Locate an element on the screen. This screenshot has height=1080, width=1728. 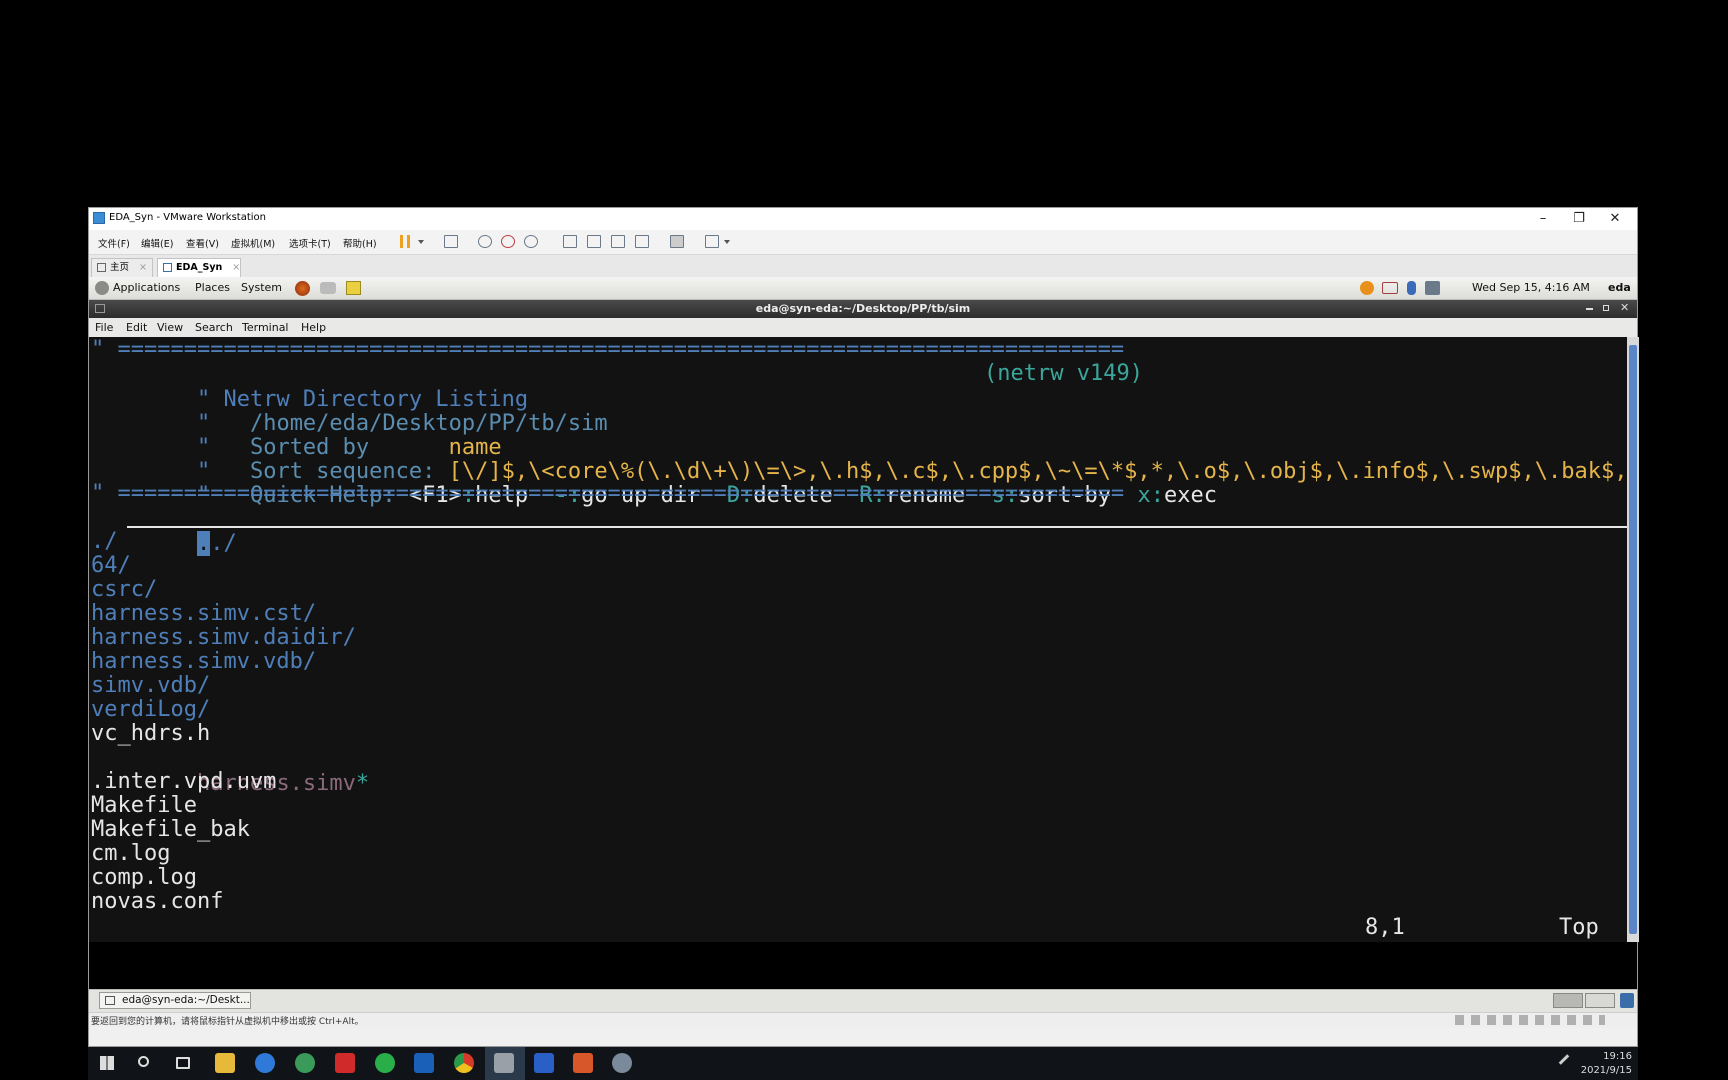
windows-clock: 19:16 2021/9/15 is located at coordinates (1606, 1064).